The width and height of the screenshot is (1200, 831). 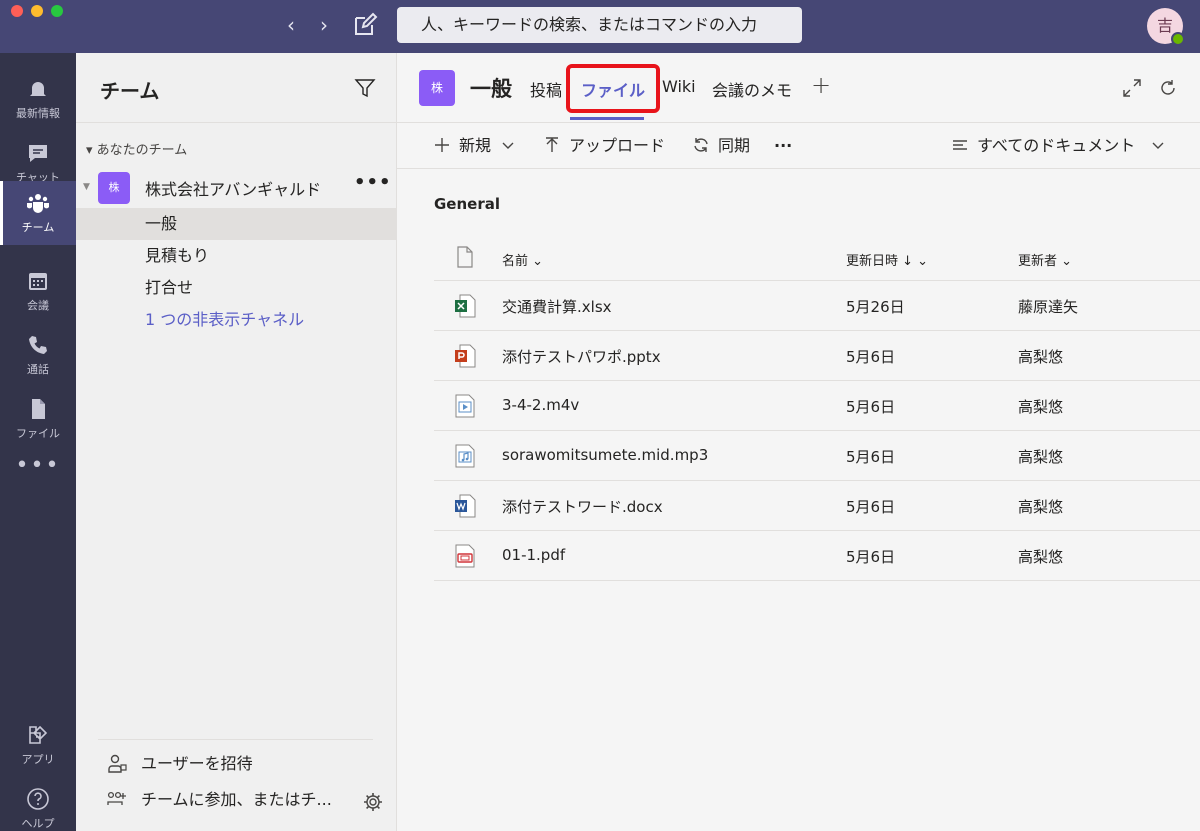 What do you see at coordinates (734, 145) in the screenshot?
I see `sync-label: 同期` at bounding box center [734, 145].